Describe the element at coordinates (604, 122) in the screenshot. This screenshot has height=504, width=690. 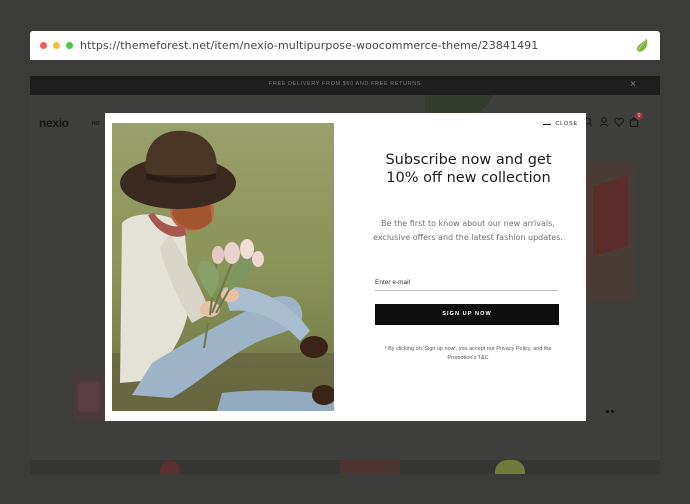
I see `user-icon` at that location.